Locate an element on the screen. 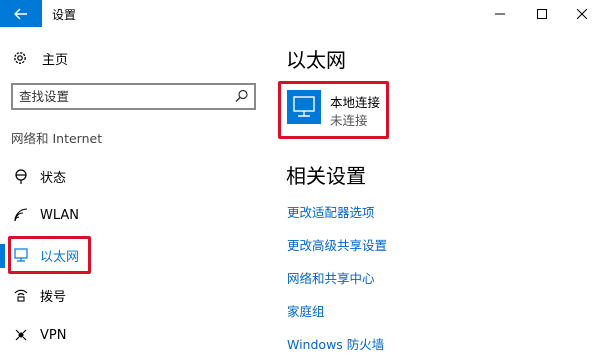 The image size is (600, 360). maximize-icon is located at coordinates (542, 13).